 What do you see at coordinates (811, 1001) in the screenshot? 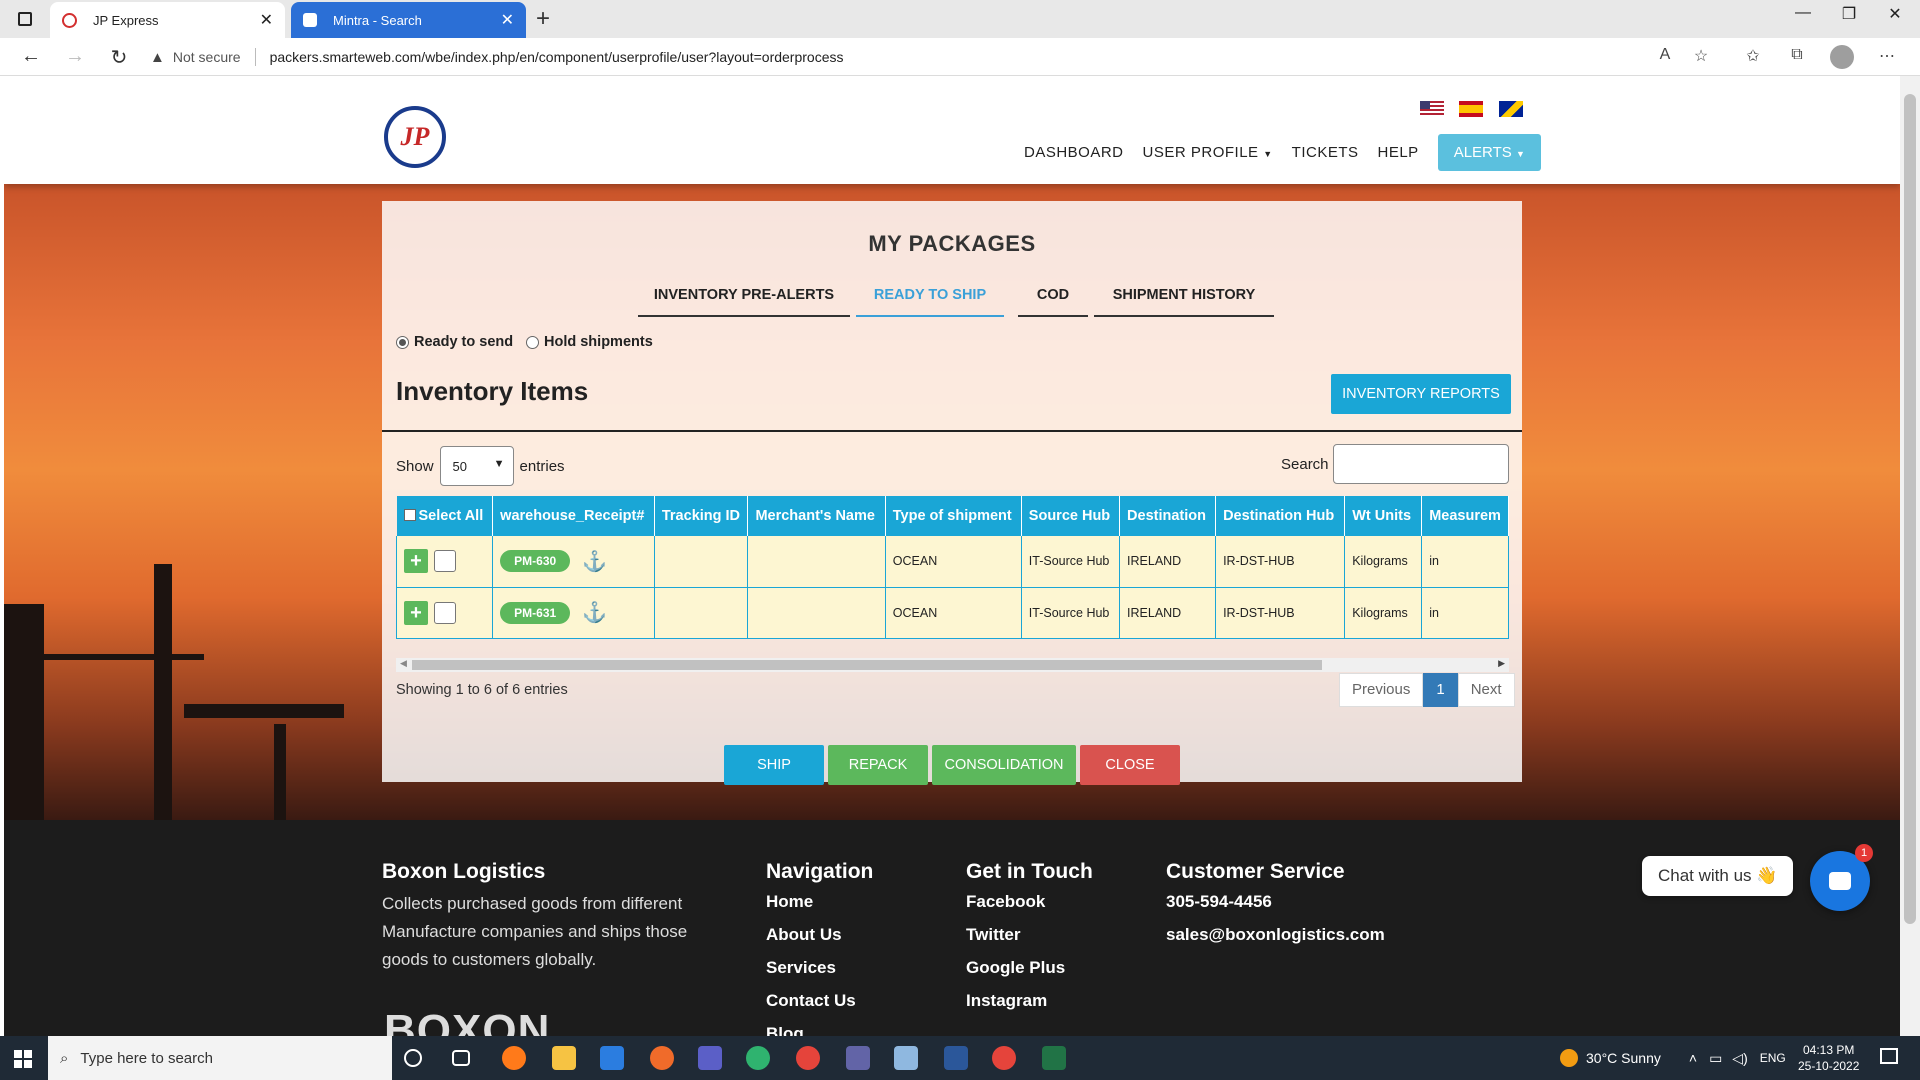
I see `footer-link-contact: Contact Us` at bounding box center [811, 1001].